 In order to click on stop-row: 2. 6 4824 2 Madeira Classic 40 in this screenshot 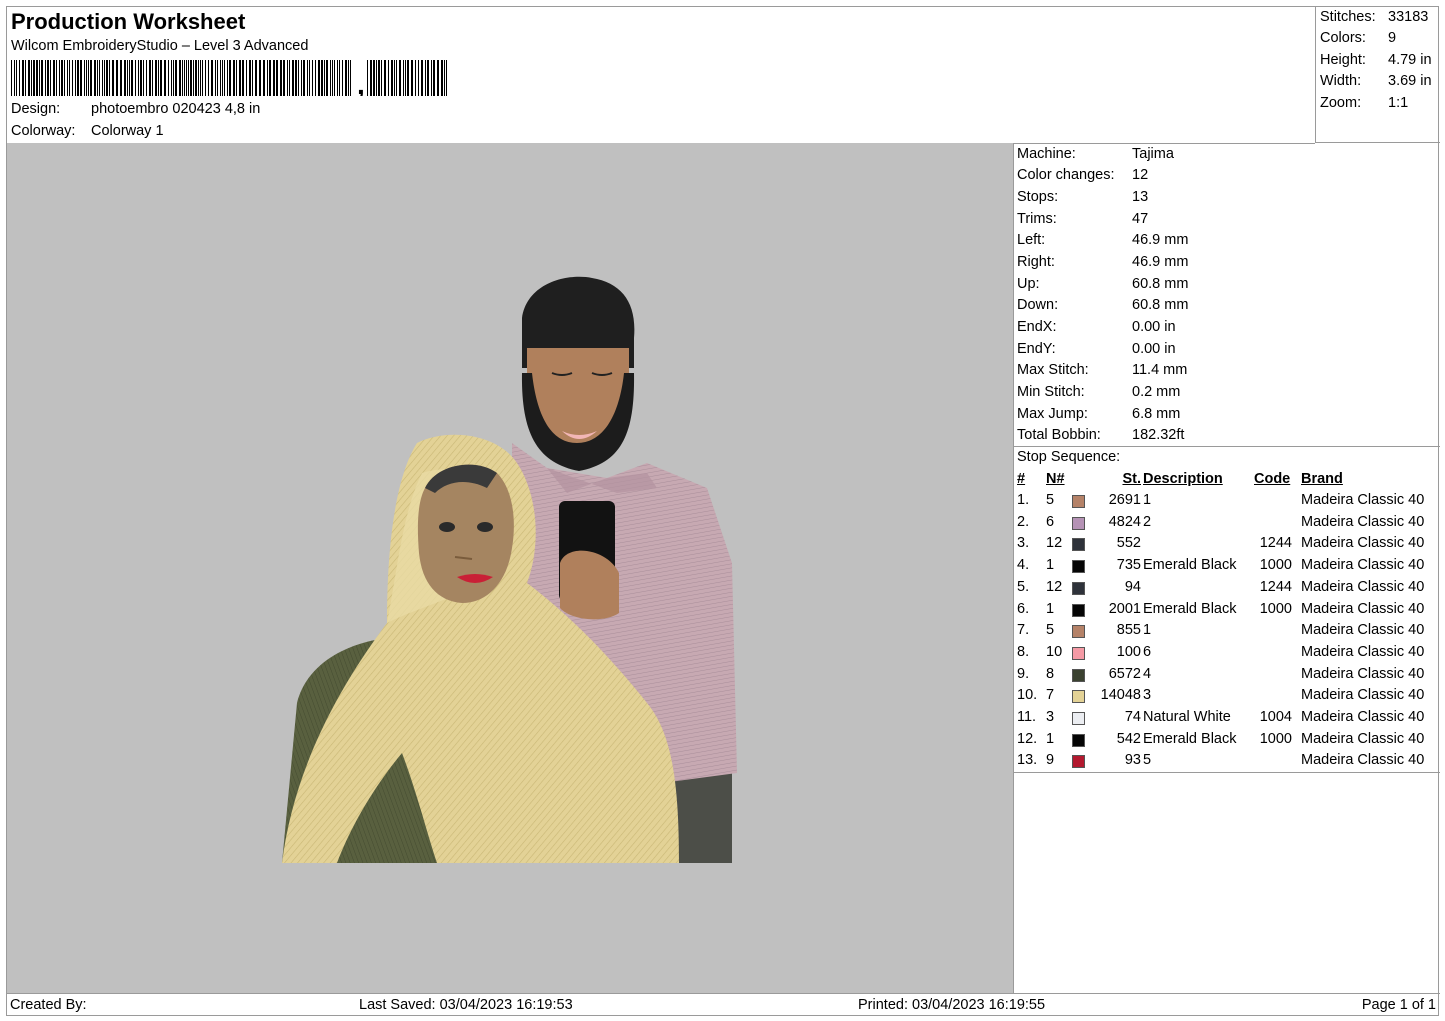, I will do `click(1227, 524)`.